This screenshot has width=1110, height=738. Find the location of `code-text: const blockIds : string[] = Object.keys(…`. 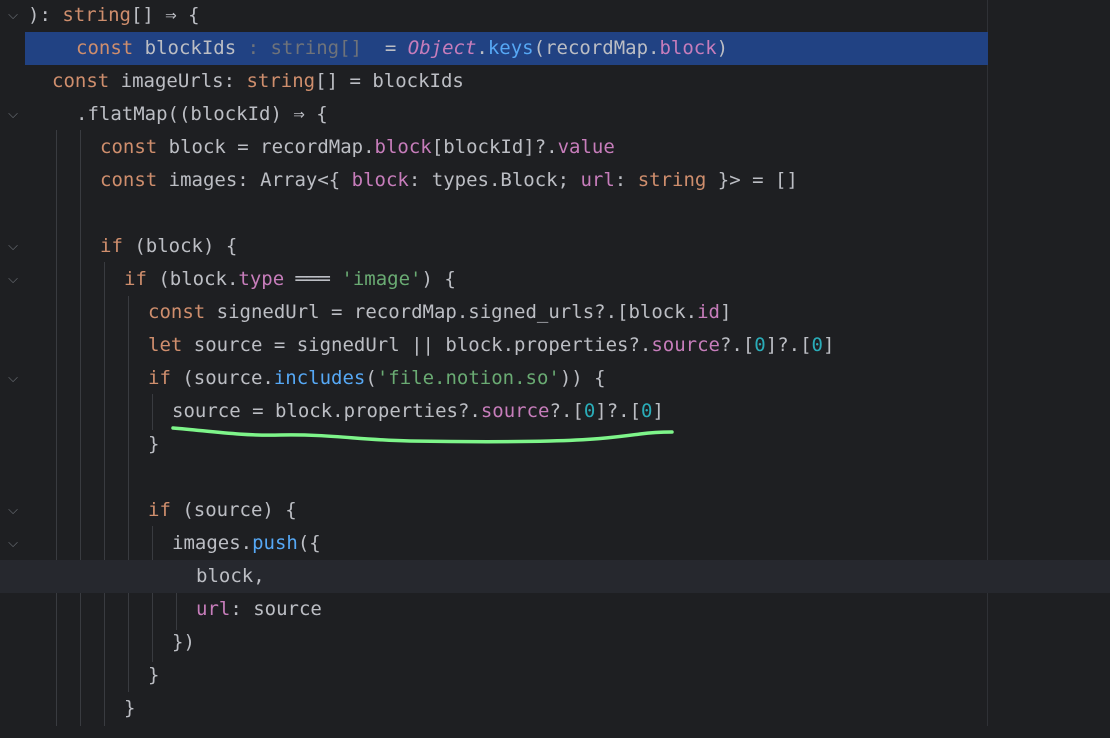

code-text: const blockIds : string[] = Object.keys(… is located at coordinates (402, 48).